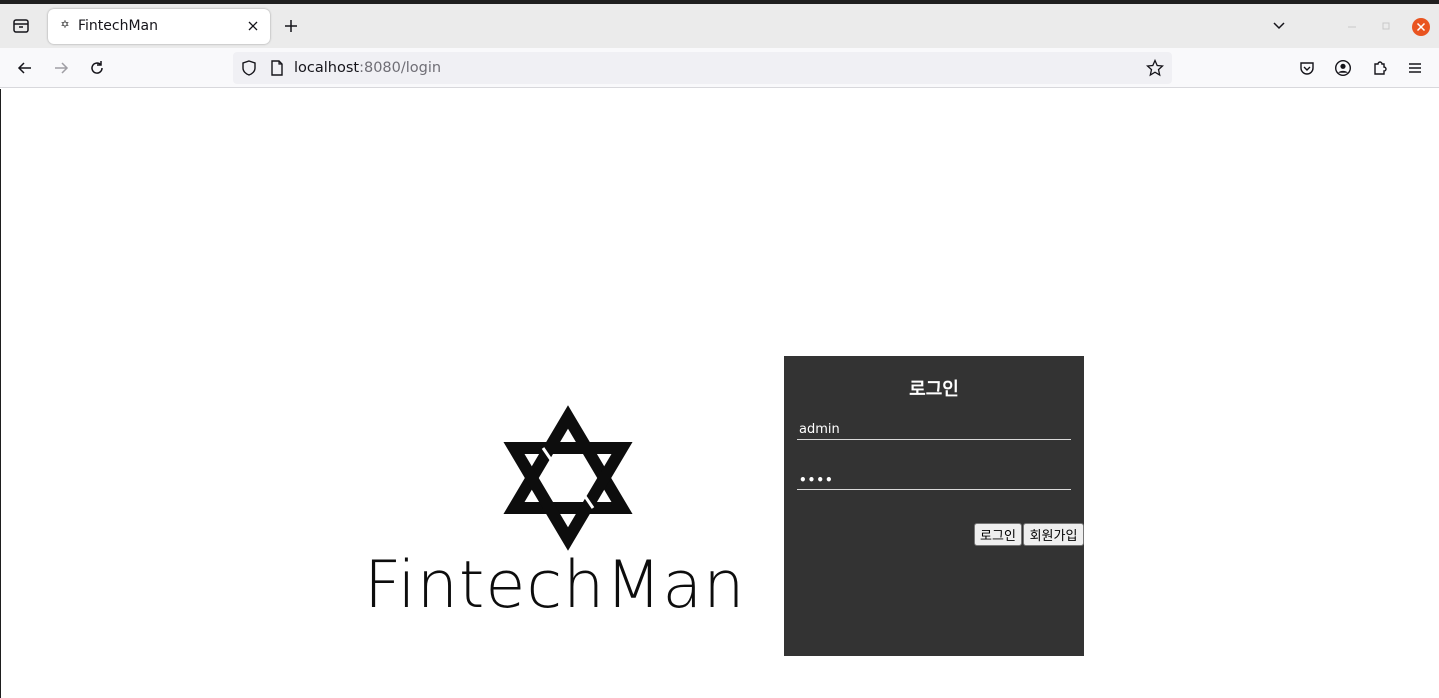 The width and height of the screenshot is (1439, 698). I want to click on extensions-button, so click(1380, 68).